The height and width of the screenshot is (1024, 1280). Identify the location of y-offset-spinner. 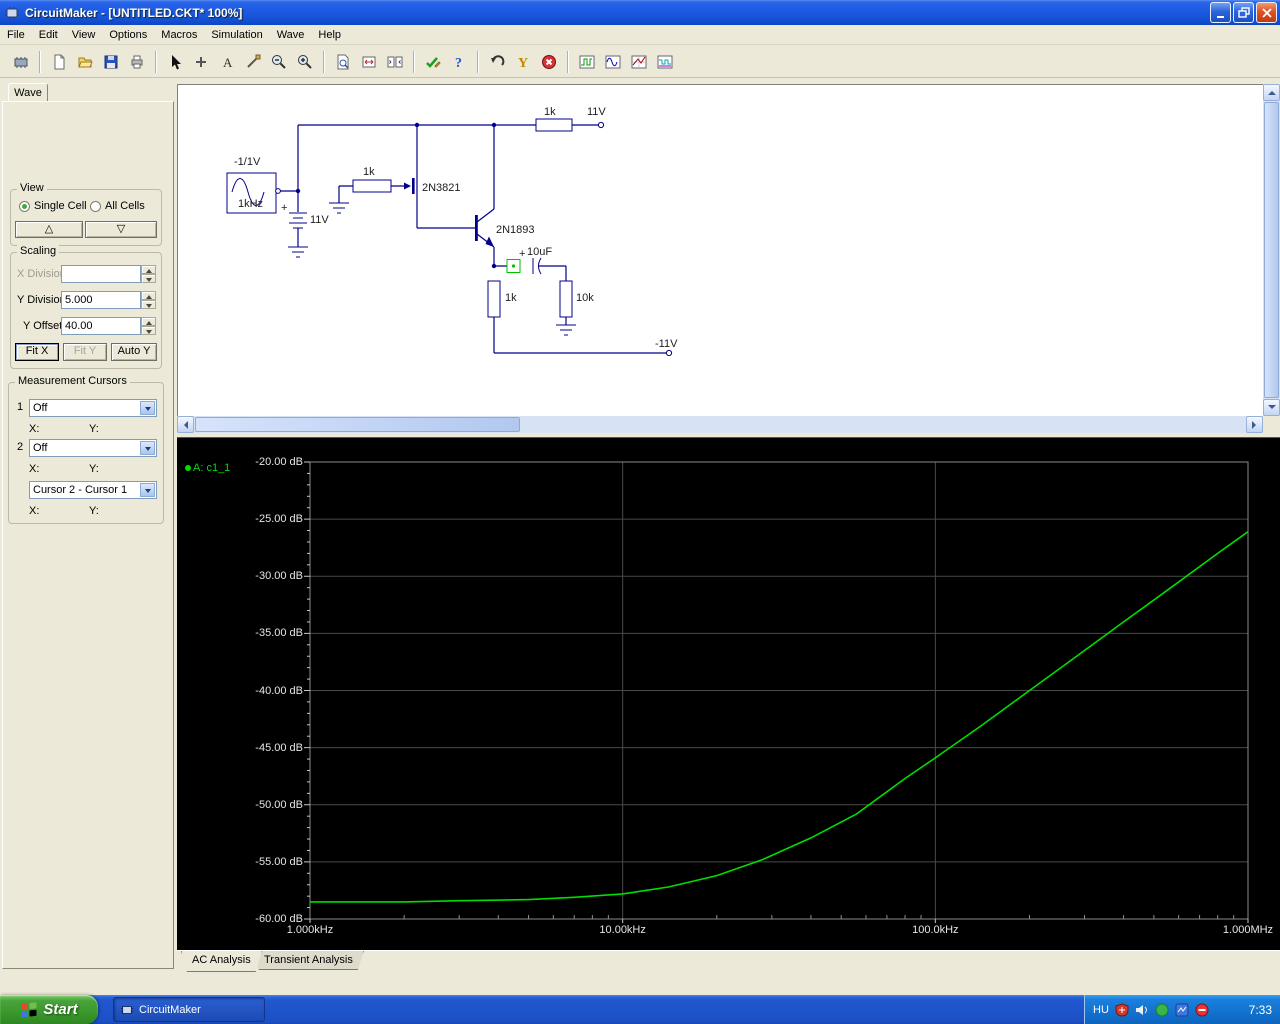
(148, 326).